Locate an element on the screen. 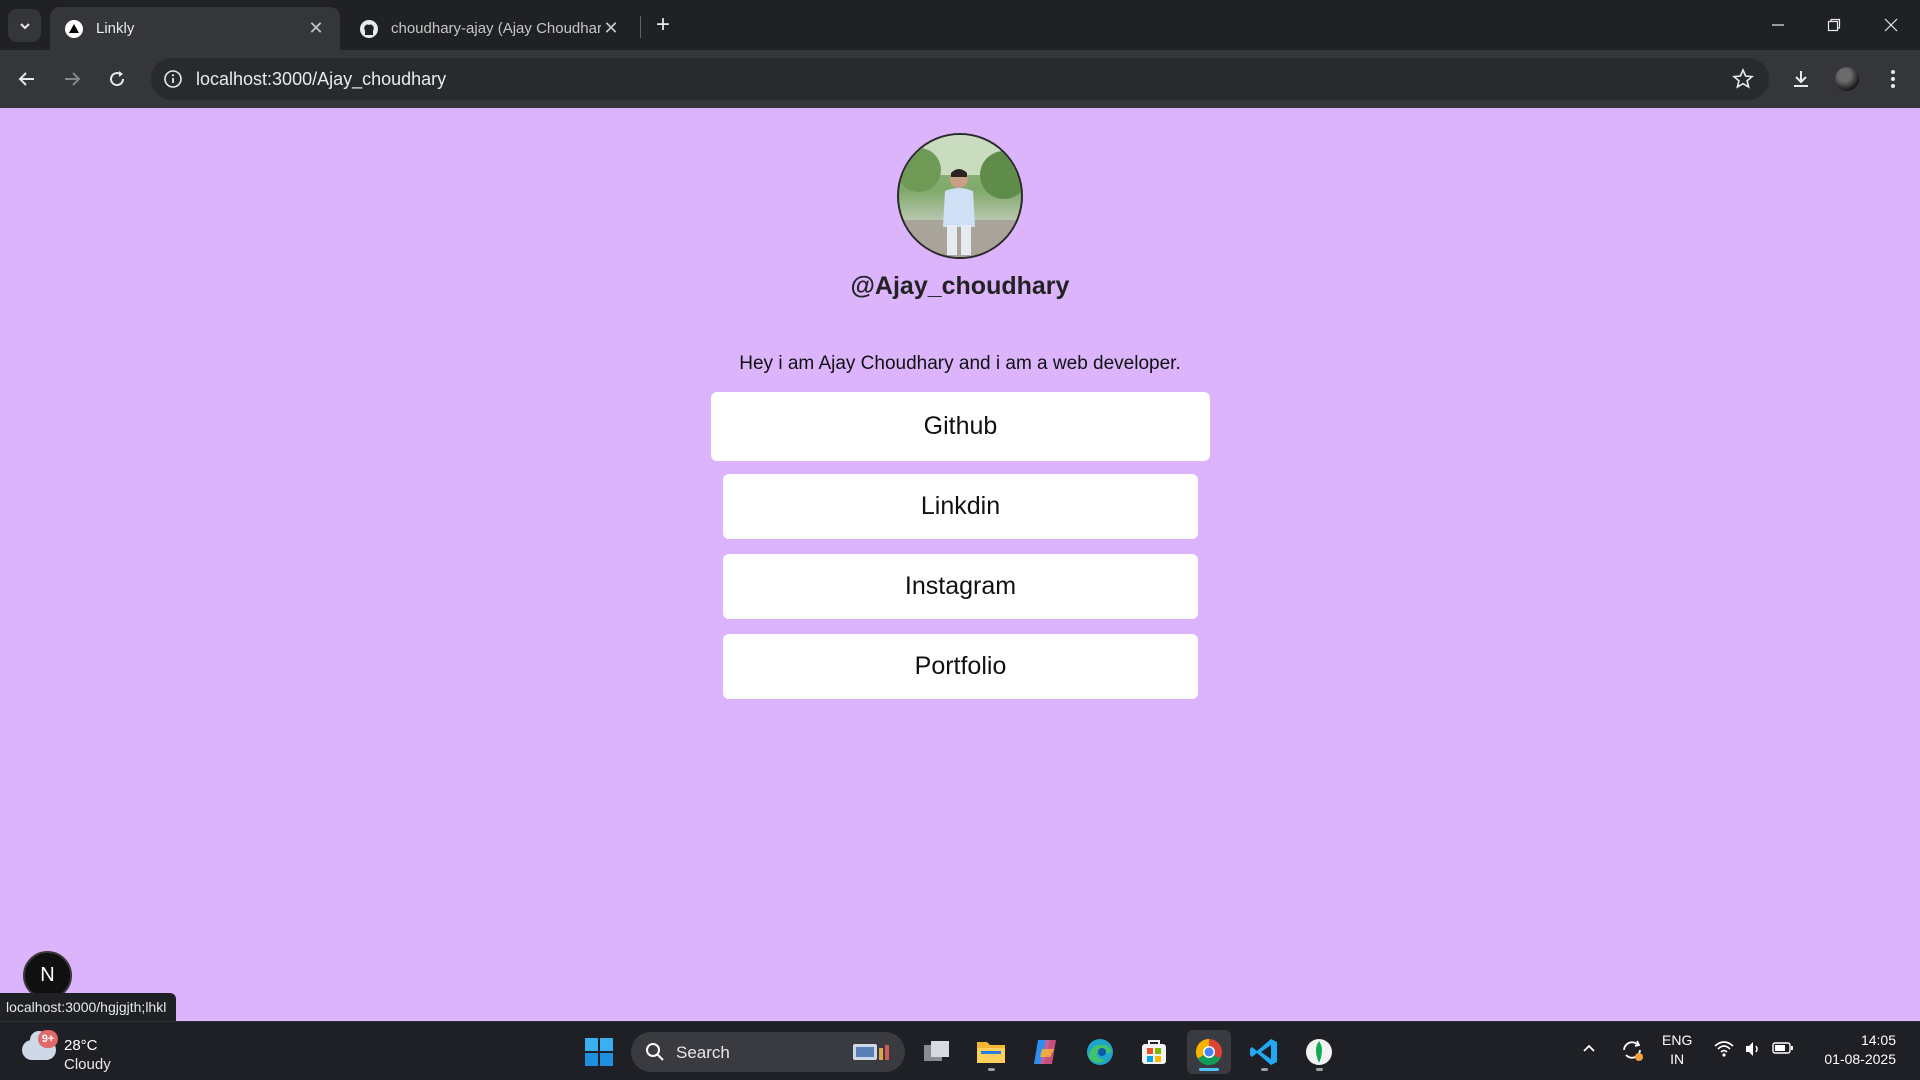 Image resolution: width=1920 pixels, height=1080 pixels. show-hidden-icons-button is located at coordinates (1589, 1049).